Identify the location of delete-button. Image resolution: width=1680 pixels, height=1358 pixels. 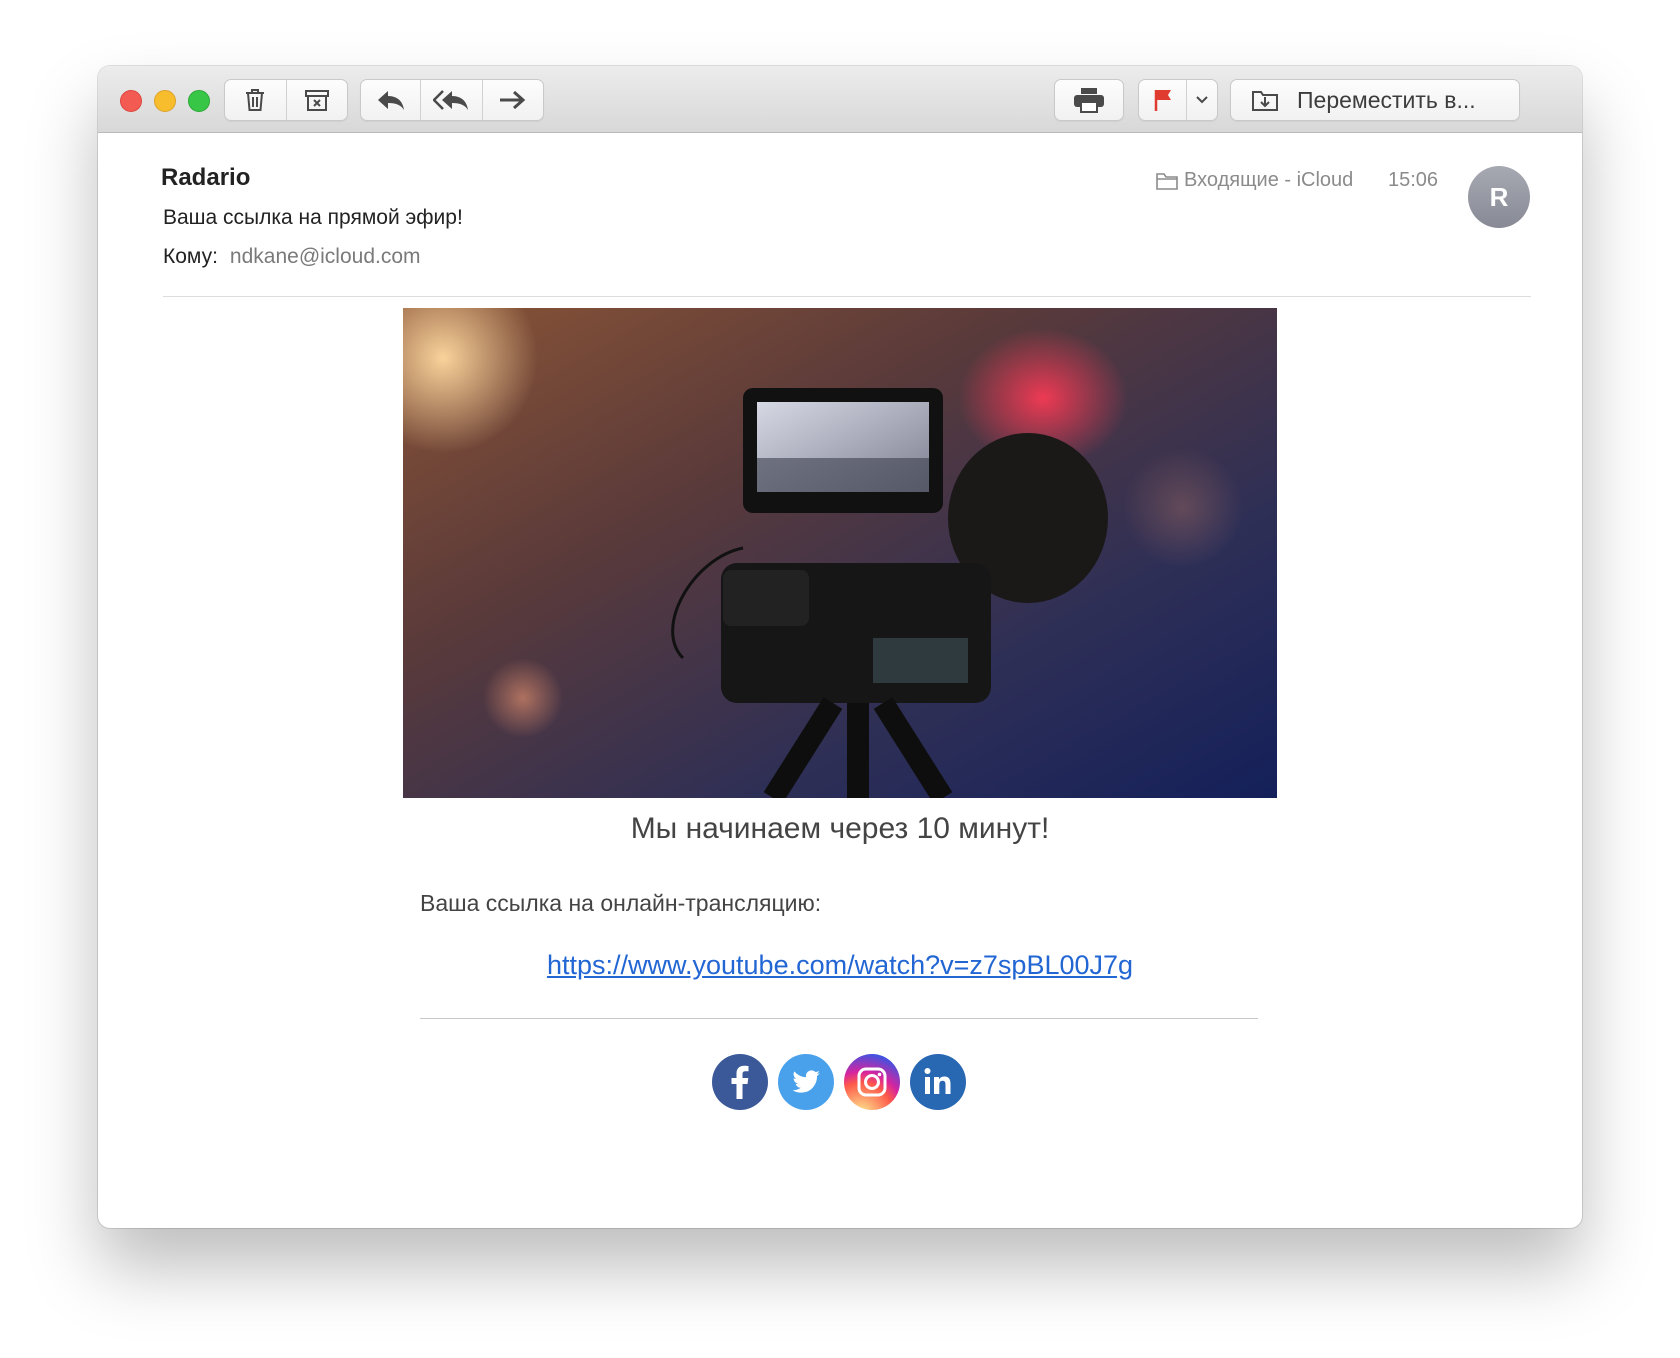
(256, 100).